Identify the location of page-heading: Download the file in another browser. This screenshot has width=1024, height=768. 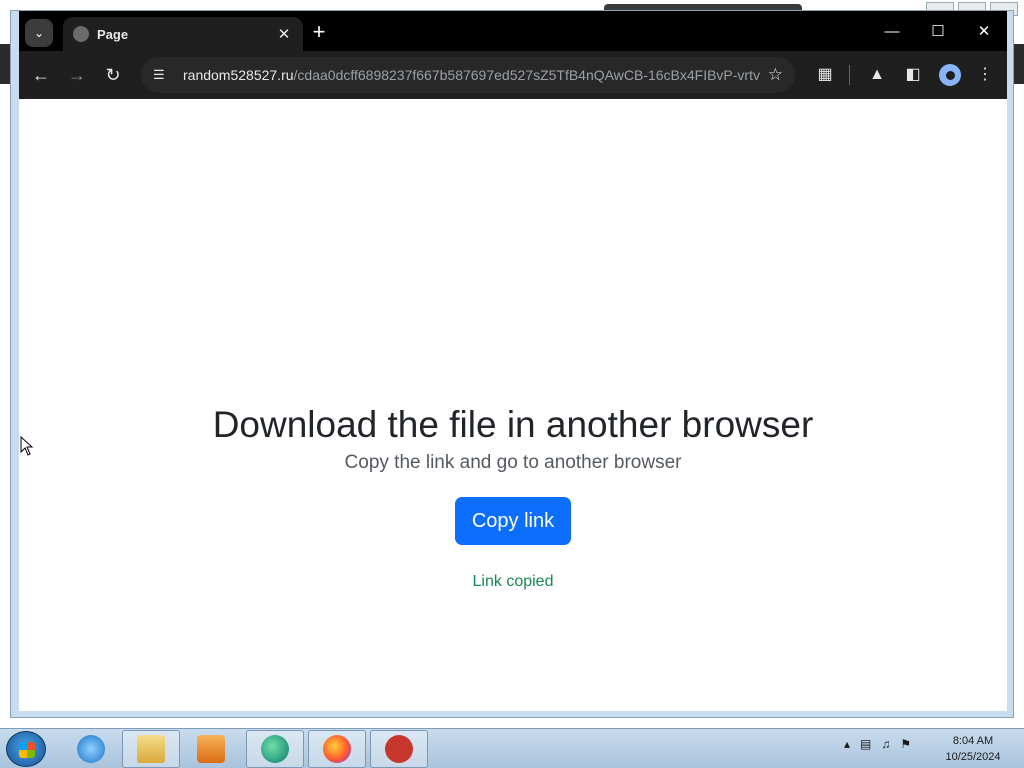
(513, 424).